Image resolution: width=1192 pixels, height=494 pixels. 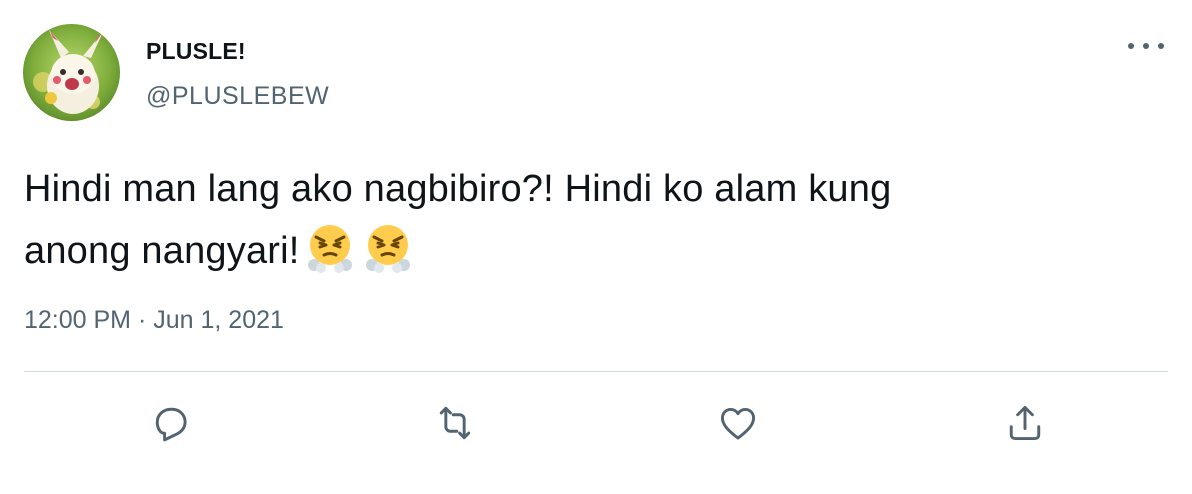 What do you see at coordinates (237, 96) in the screenshot?
I see `user-handle: @PLUSLEBEW` at bounding box center [237, 96].